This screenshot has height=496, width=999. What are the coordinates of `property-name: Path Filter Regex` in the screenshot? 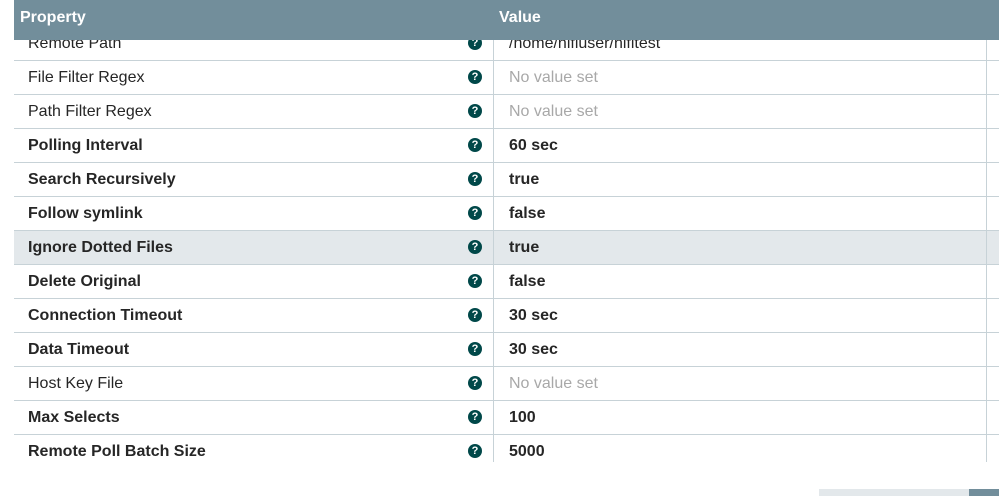 It's located at (90, 111).